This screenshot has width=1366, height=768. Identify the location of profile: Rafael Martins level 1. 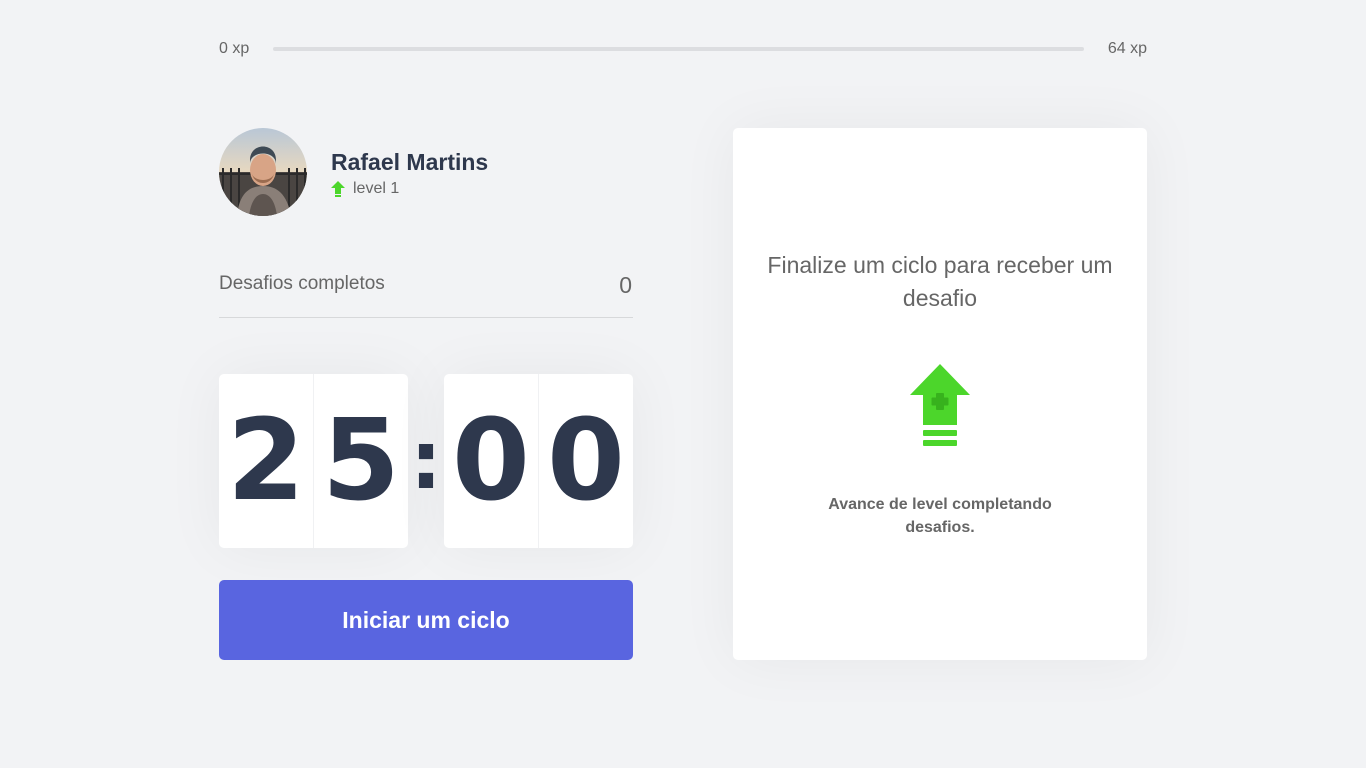
(426, 172).